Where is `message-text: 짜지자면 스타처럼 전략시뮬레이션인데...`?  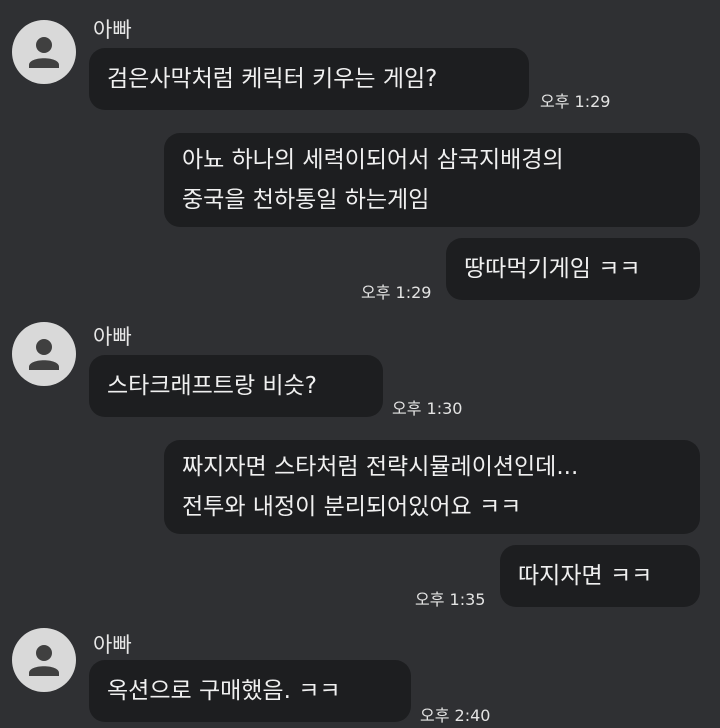
message-text: 짜지자면 스타처럼 전략시뮬레이션인데... is located at coordinates (380, 467).